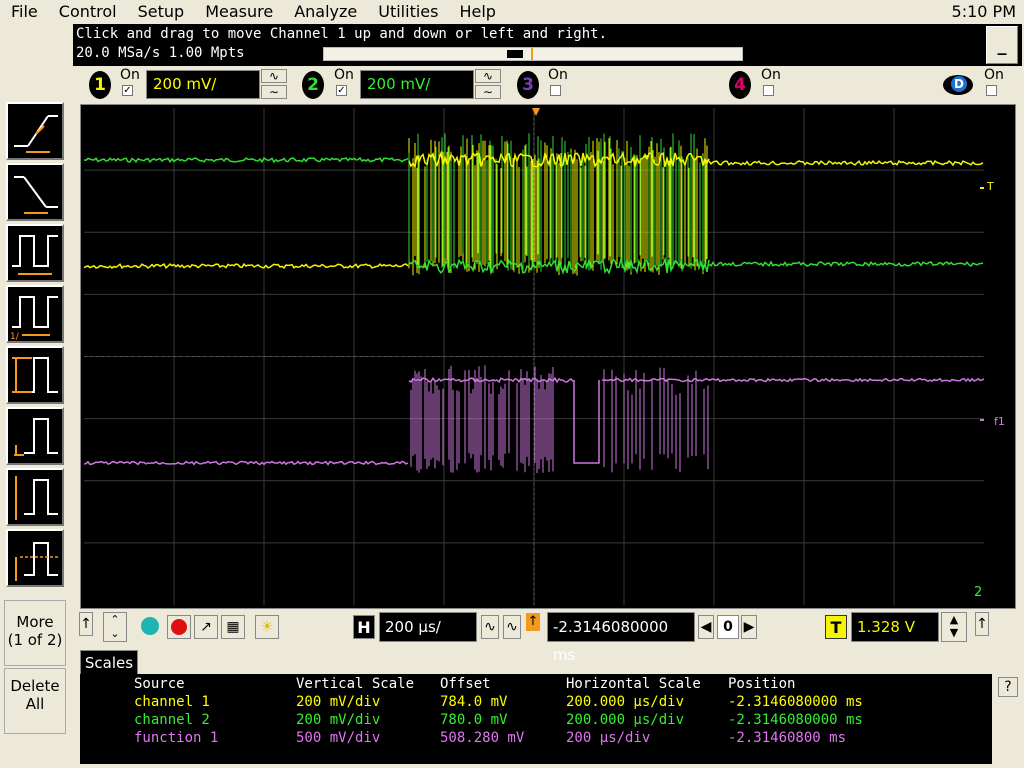  Describe the element at coordinates (172, 702) in the screenshot. I see `row-source: channel 1` at that location.